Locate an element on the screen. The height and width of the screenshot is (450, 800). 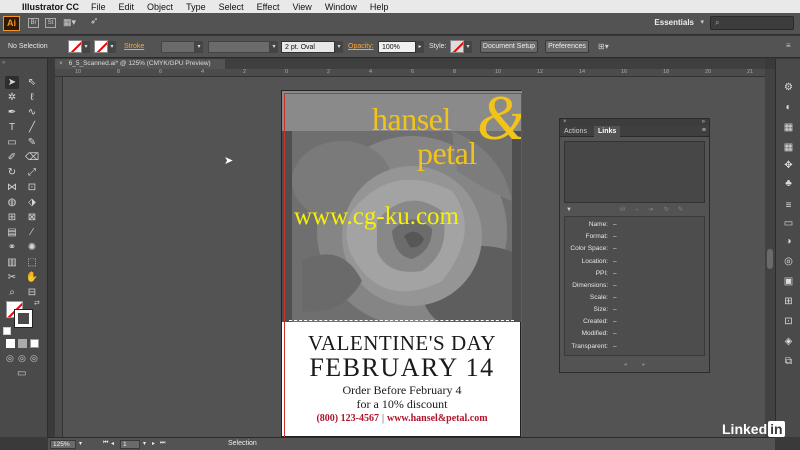
workspace-switcher: Essentials is located at coordinates (674, 22).